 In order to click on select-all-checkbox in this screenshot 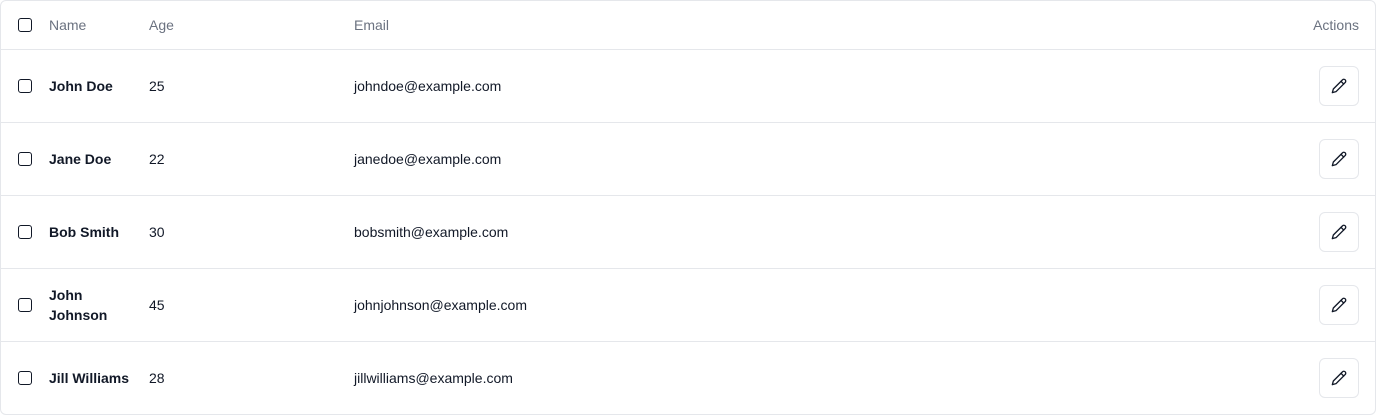, I will do `click(25, 24)`.